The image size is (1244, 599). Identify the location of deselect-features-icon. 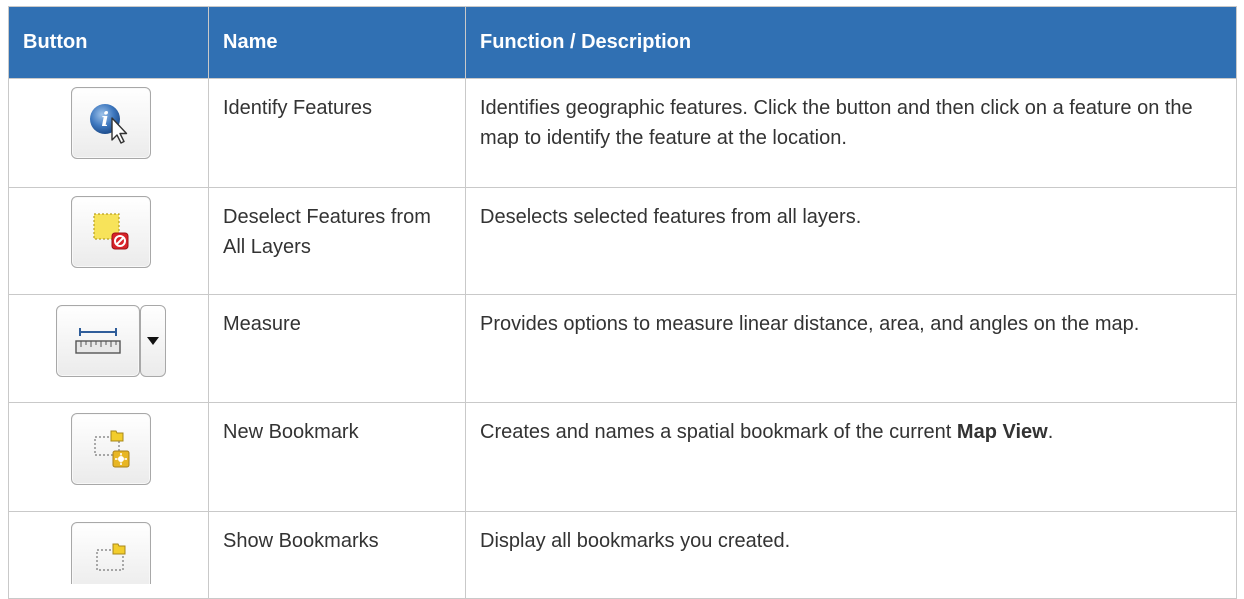
(111, 231).